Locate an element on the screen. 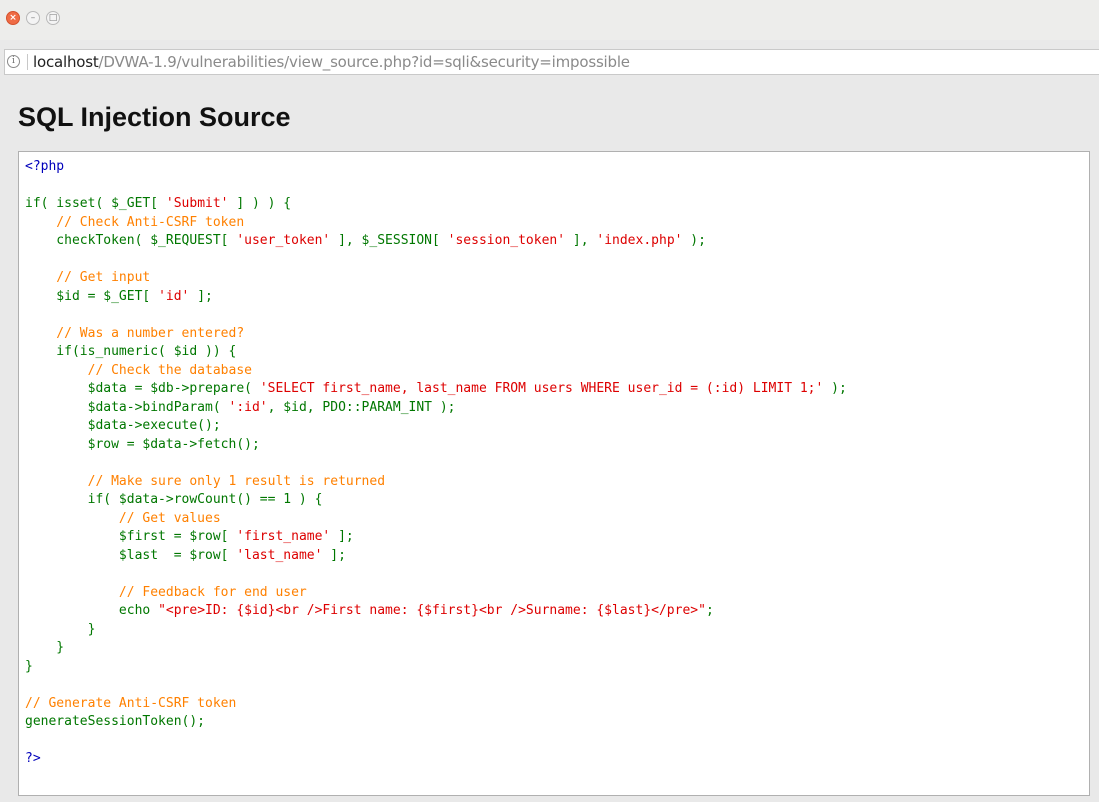 The height and width of the screenshot is (802, 1099). code-comment: // Make sure only 1 result is returned is located at coordinates (205, 481).